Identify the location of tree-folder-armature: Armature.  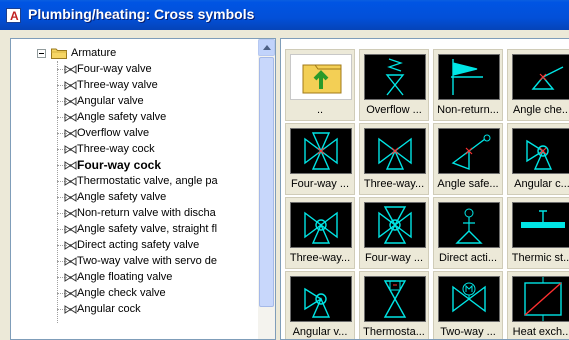
(134, 53).